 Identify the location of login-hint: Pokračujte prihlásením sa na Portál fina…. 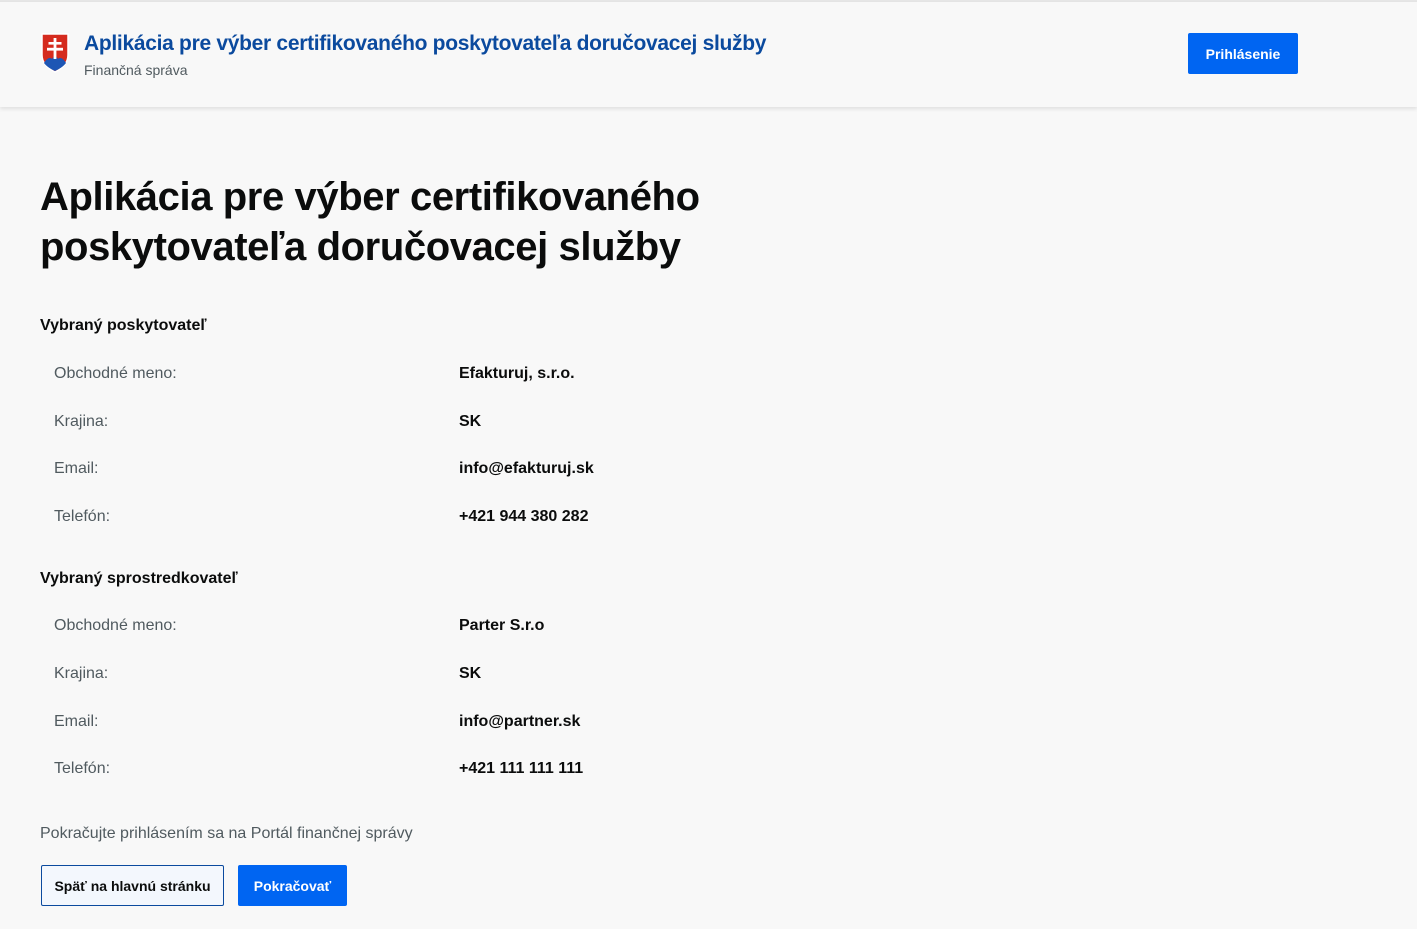
(226, 833).